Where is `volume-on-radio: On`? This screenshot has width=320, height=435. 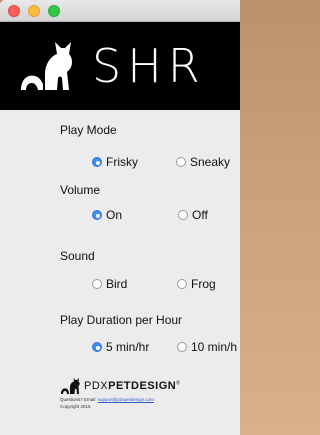
volume-on-radio: On is located at coordinates (107, 215).